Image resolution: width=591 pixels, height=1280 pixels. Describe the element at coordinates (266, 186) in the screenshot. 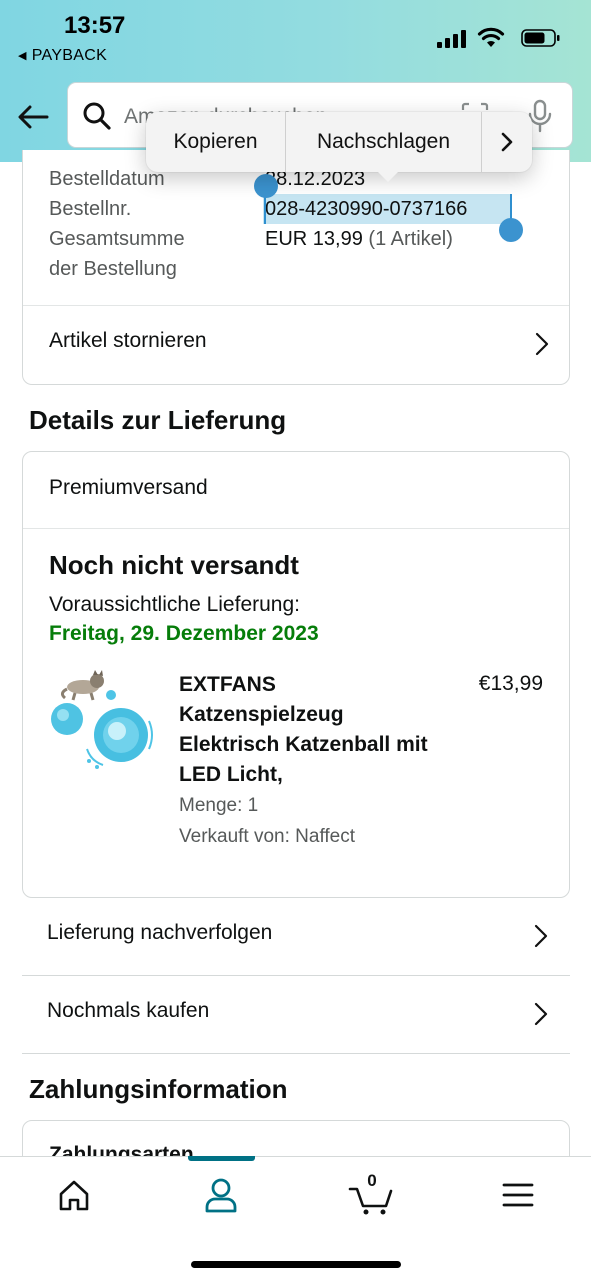

I see `selection-start-handle` at that location.